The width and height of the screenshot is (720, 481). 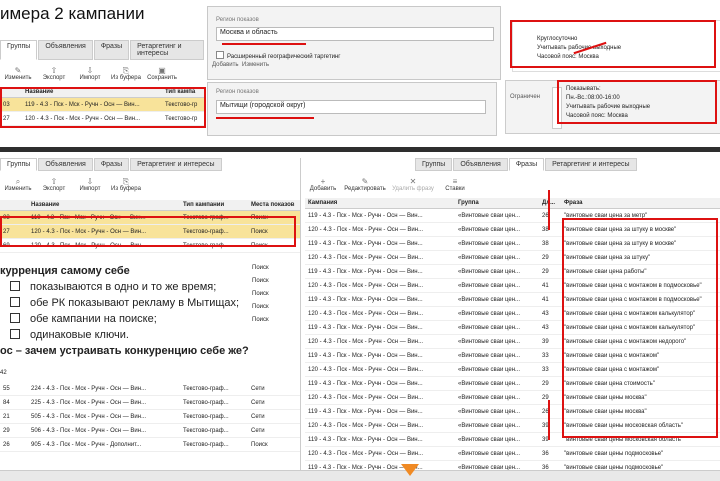 I want to click on plus-icon: +, so click(x=323, y=181).